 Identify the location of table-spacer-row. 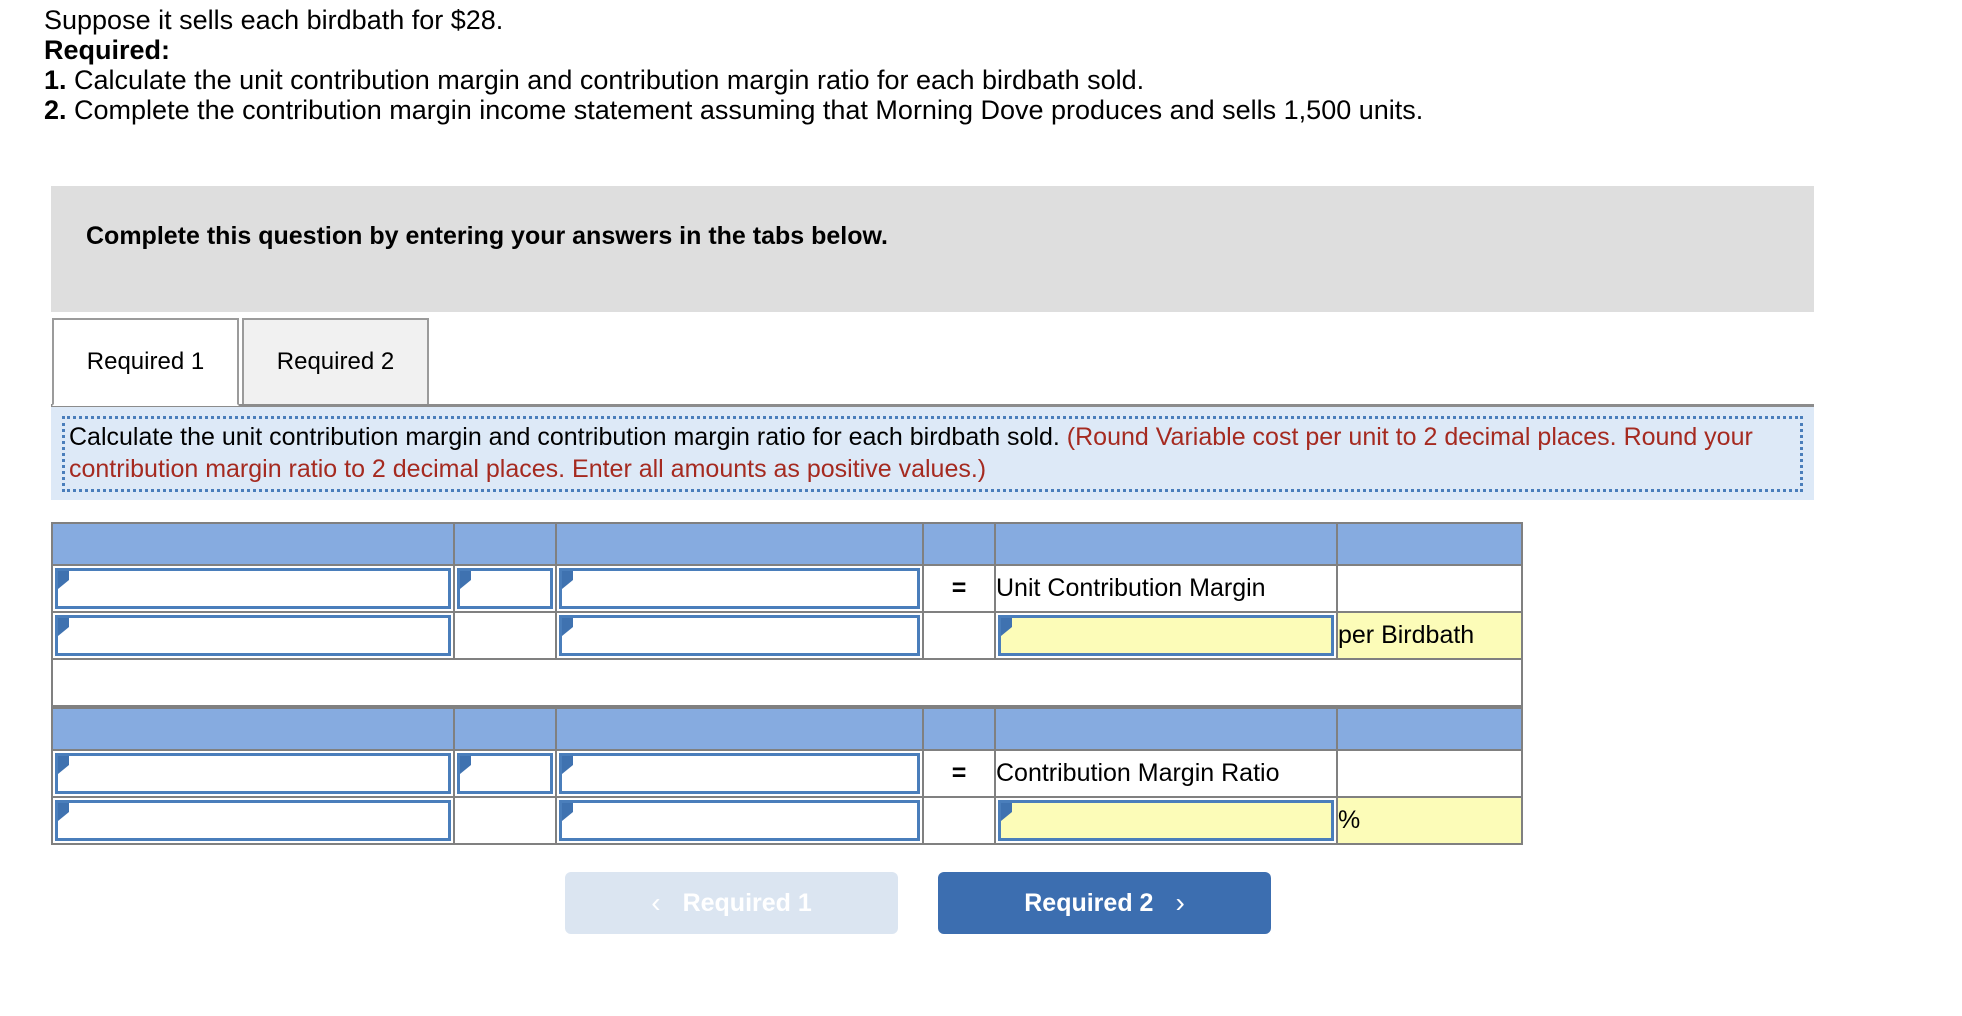
(787, 682).